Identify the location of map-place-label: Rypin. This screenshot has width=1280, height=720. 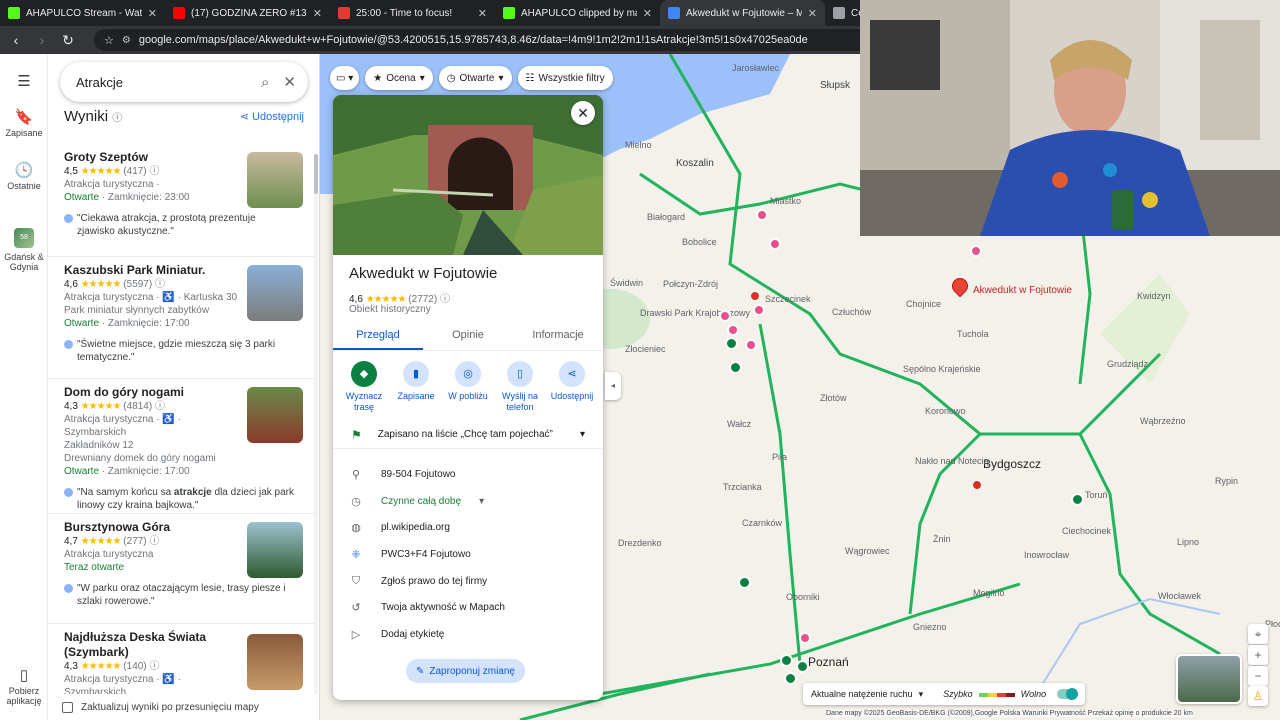
(1226, 481).